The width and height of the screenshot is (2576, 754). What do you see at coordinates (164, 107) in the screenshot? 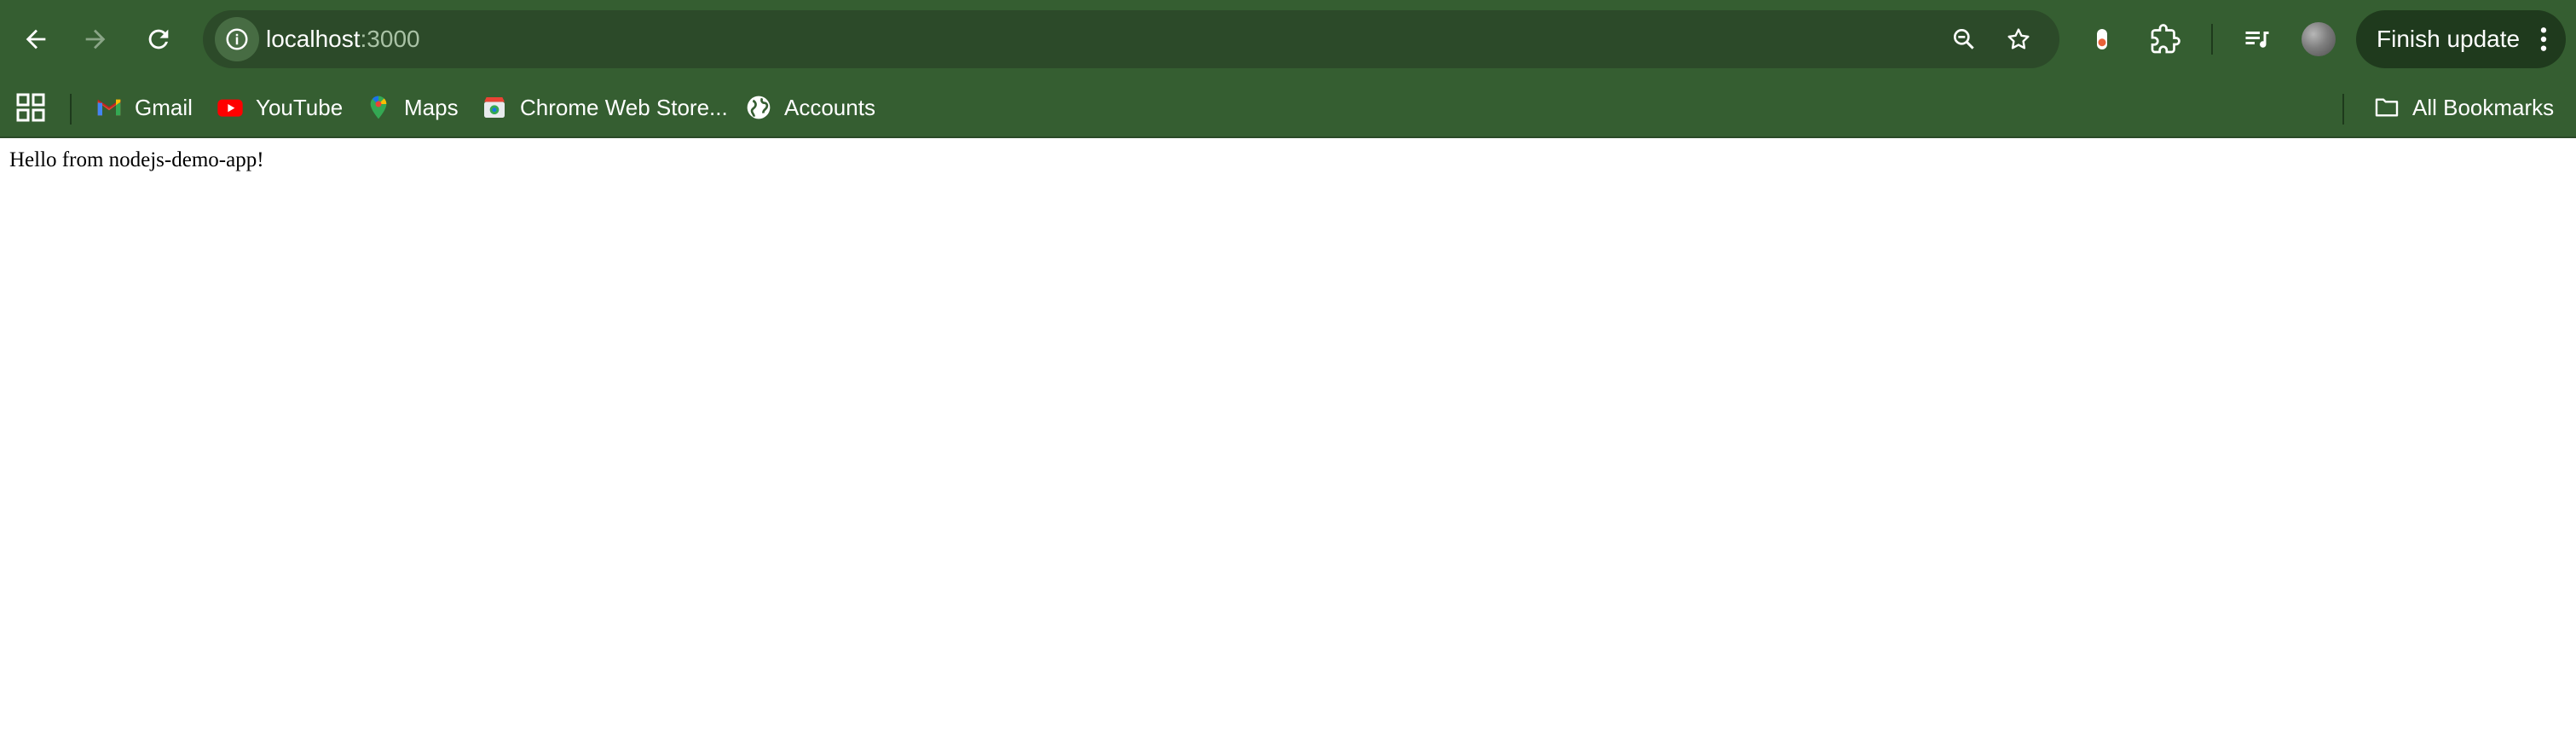
I see `bookmark-label: Gmail` at bounding box center [164, 107].